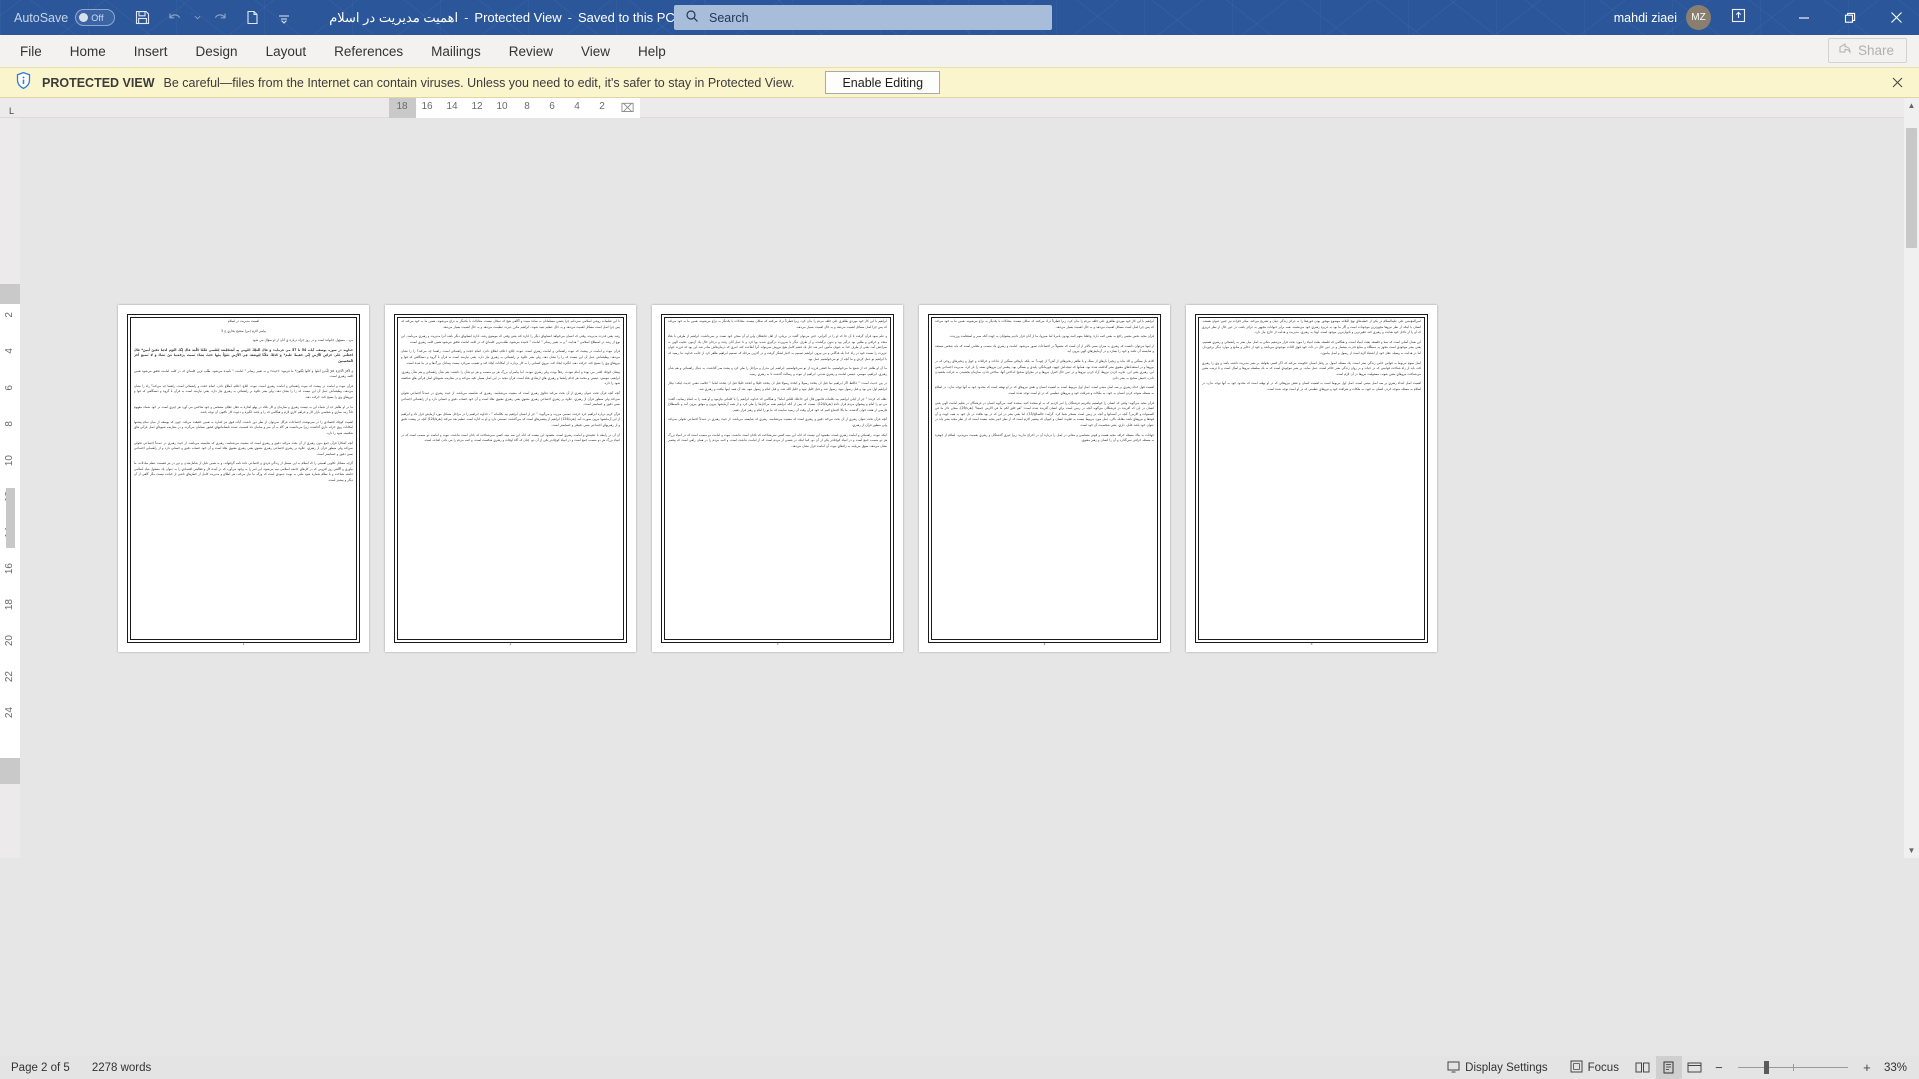 The height and width of the screenshot is (1079, 1919). Describe the element at coordinates (1911, 478) in the screenshot. I see `vertical-scrollbar: ▲ ▼` at that location.